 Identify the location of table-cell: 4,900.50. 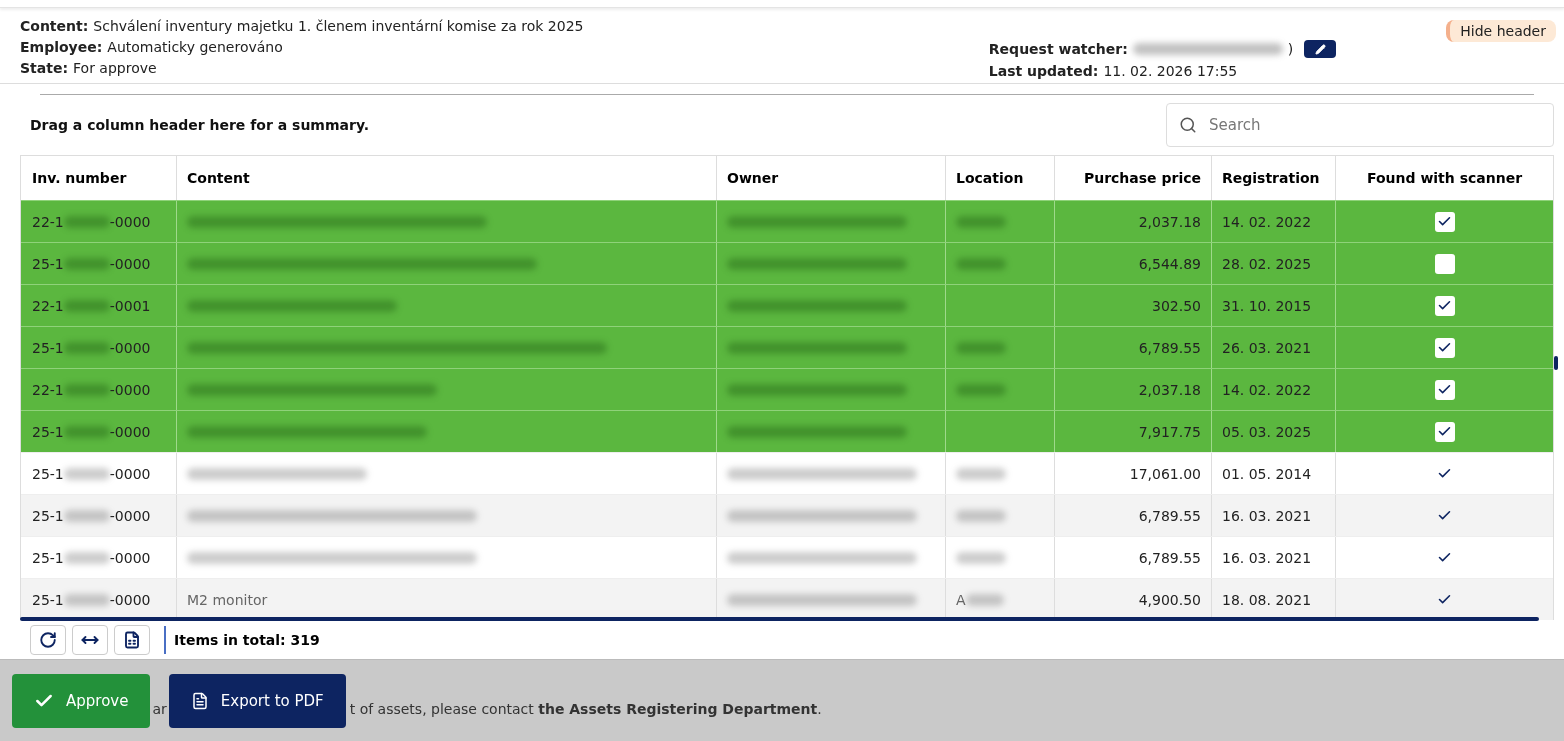
(1169, 599).